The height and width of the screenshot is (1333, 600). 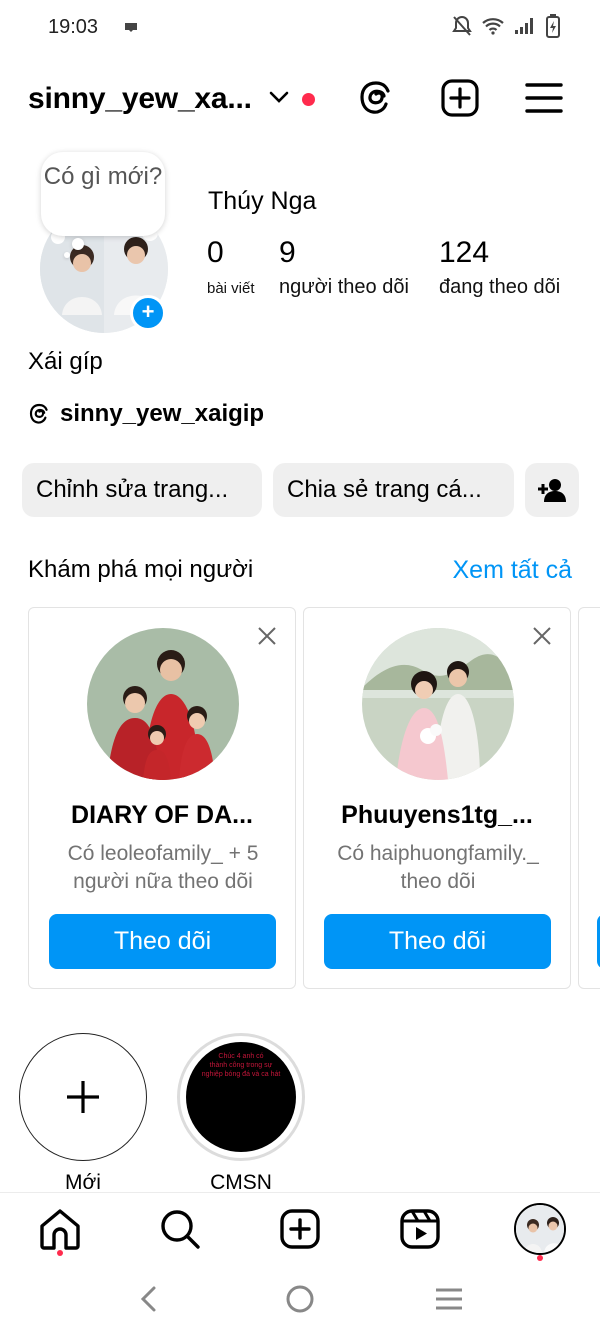 I want to click on profile-avatar-nav, so click(x=540, y=1229).